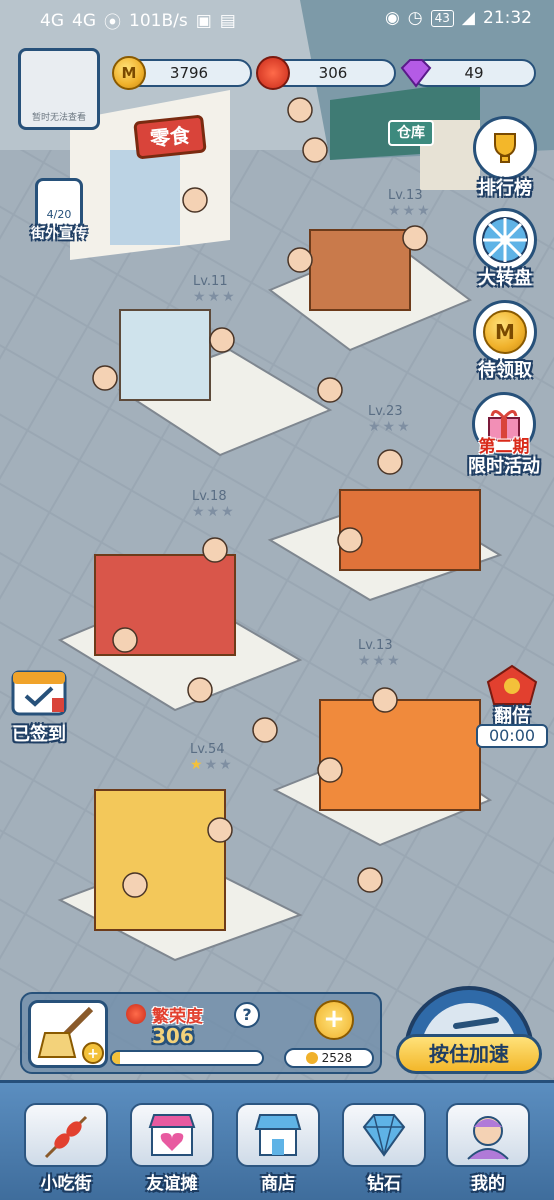 Image resolution: width=554 pixels, height=1200 pixels. What do you see at coordinates (173, 1036) in the screenshot?
I see `prosperity-value: 306` at bounding box center [173, 1036].